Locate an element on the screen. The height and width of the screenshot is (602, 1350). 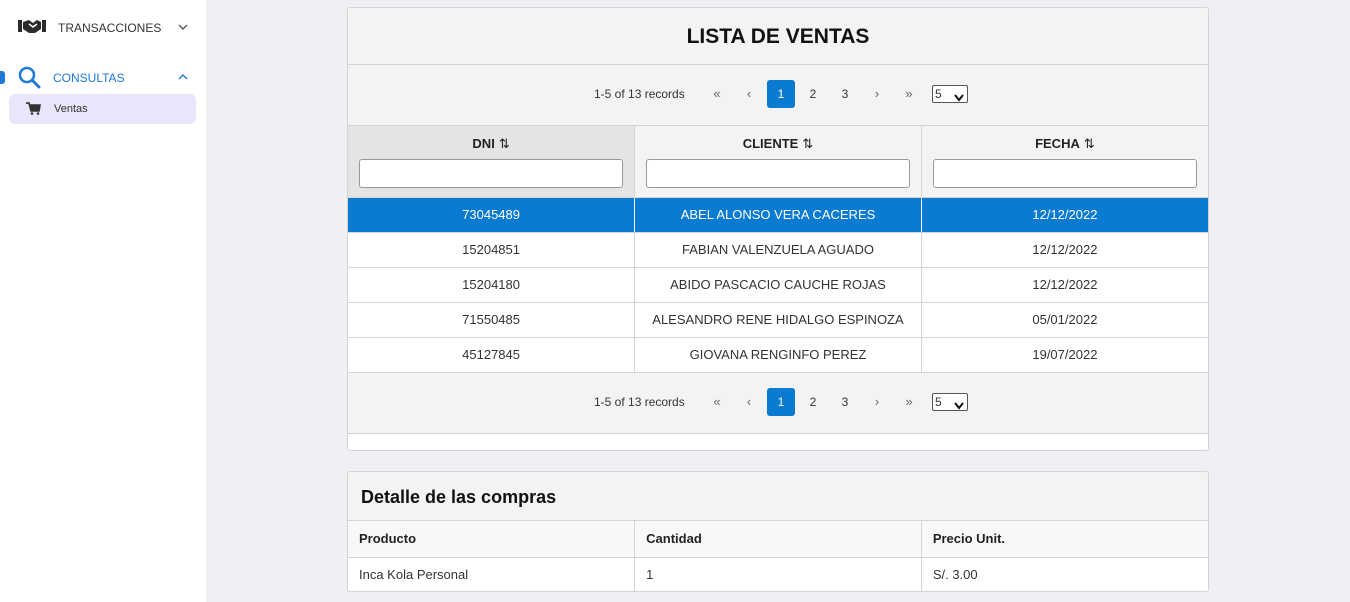
column-header-cantidad: Cantidad is located at coordinates (778, 539).